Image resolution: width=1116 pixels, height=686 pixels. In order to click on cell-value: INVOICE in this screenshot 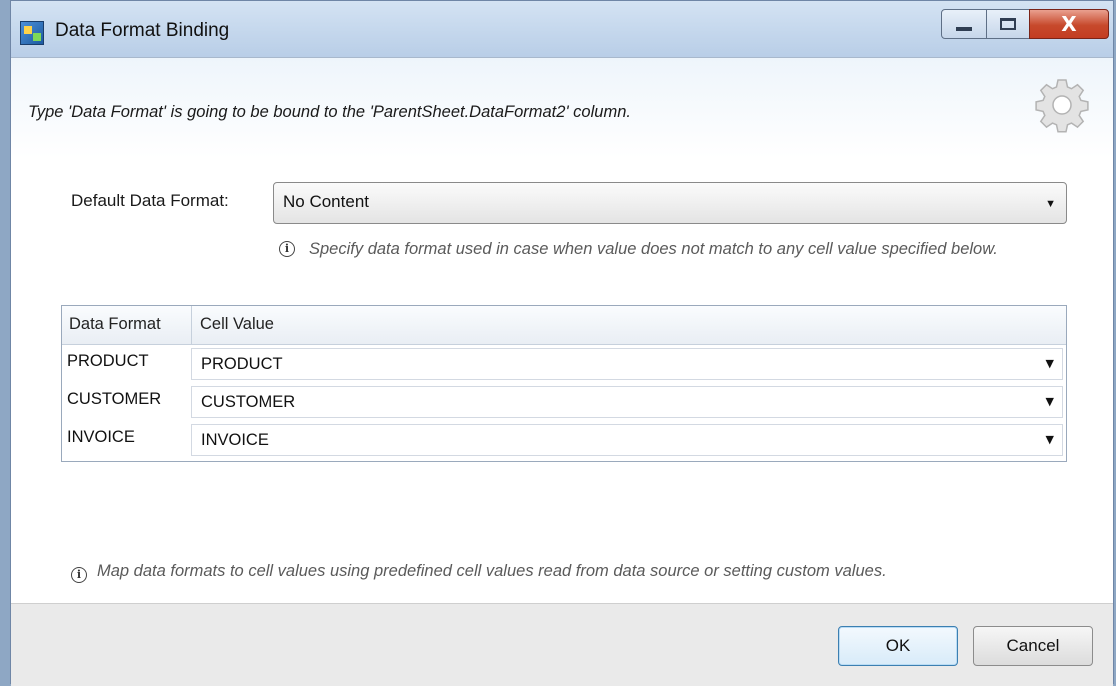, I will do `click(235, 440)`.